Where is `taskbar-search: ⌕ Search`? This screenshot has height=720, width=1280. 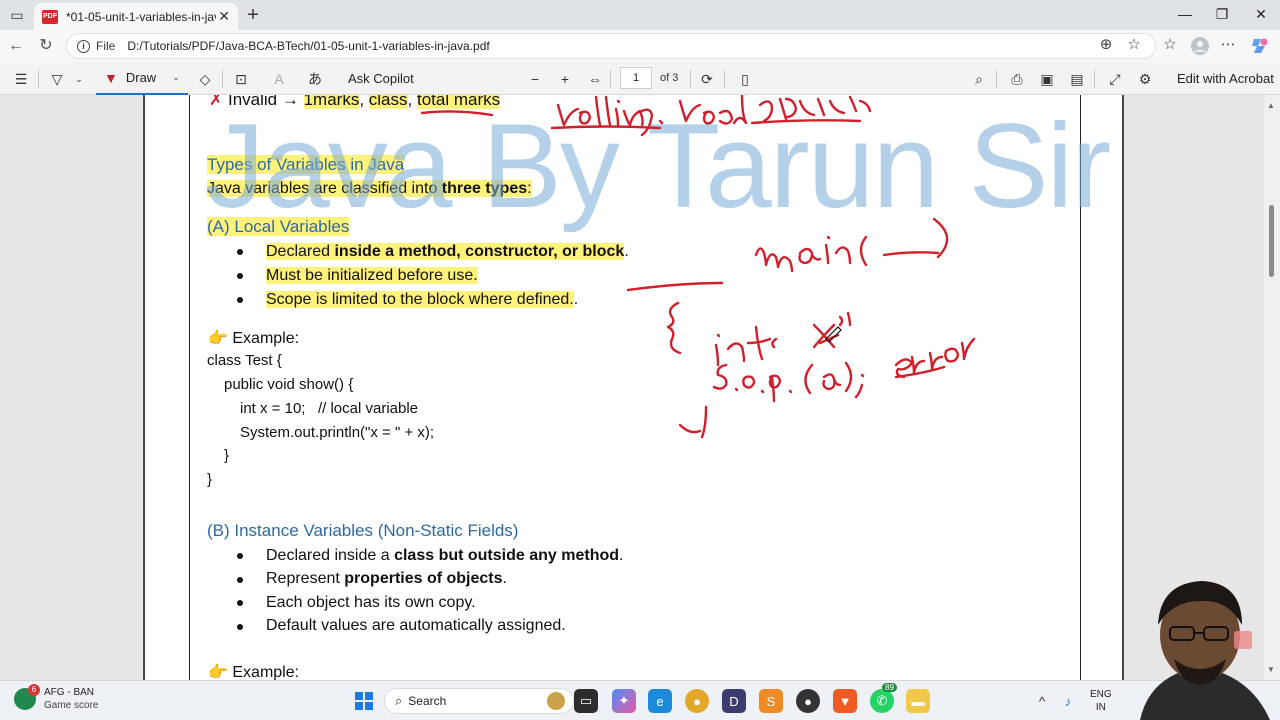 taskbar-search: ⌕ Search is located at coordinates (479, 701).